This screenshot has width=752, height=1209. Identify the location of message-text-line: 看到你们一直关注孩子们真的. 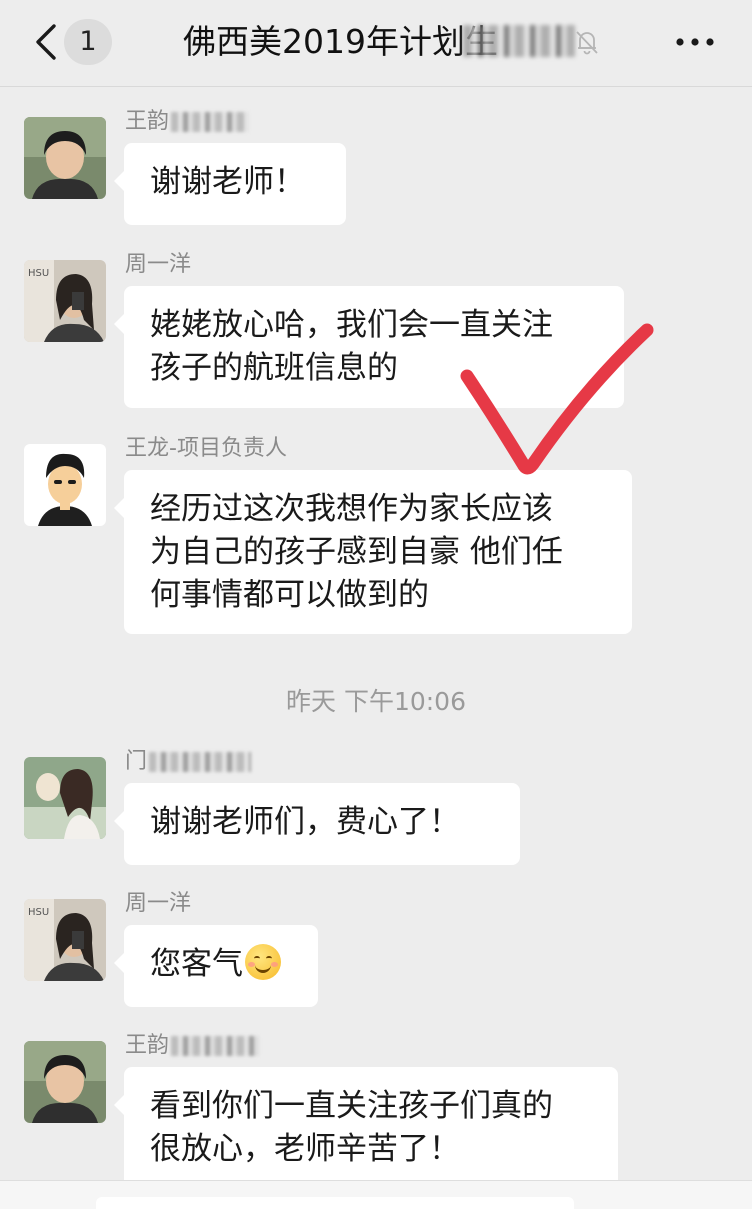
(351, 1106).